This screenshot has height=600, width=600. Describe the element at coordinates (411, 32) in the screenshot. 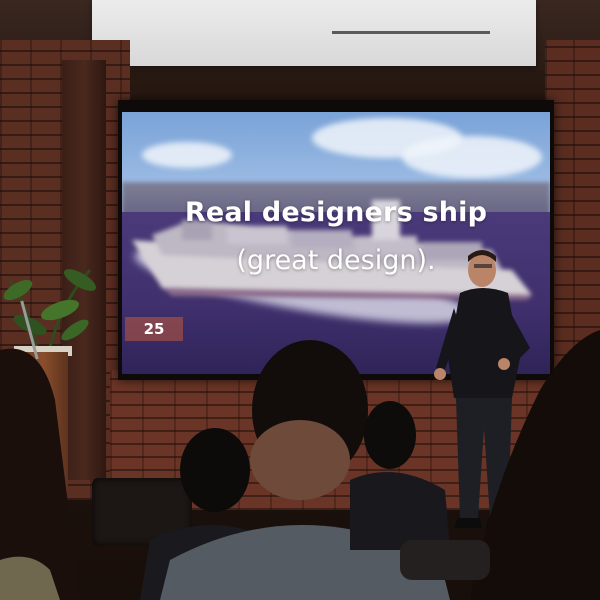

I see `ceiling-vent` at that location.